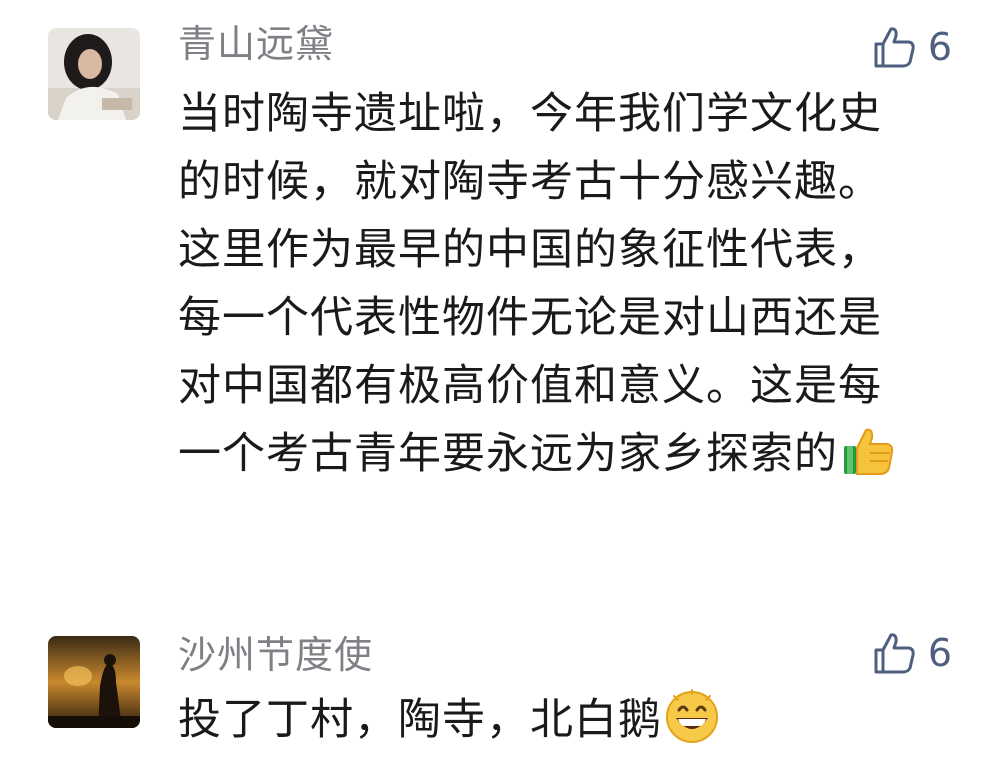 This screenshot has height=768, width=1000. Describe the element at coordinates (275, 655) in the screenshot. I see `username: 沙州节度使` at that location.